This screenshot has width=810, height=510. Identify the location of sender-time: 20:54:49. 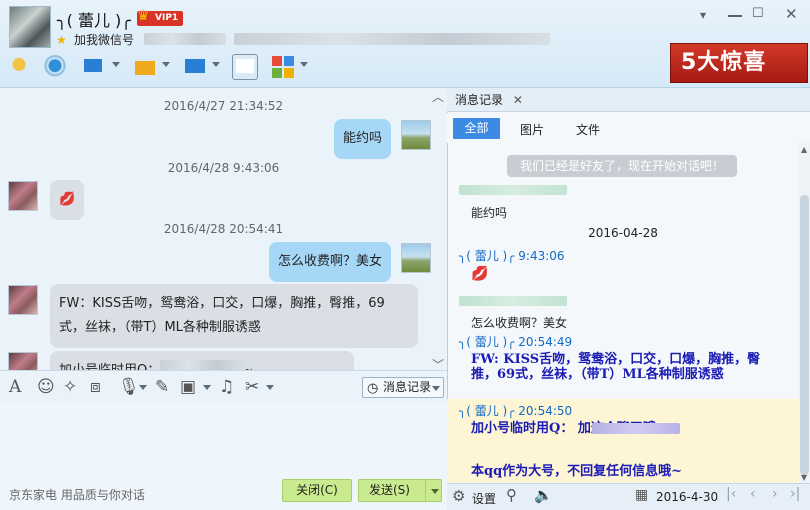
(545, 342).